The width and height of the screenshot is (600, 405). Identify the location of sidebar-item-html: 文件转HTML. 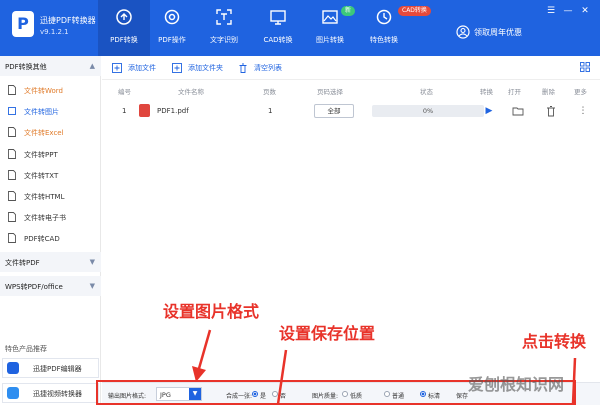
(50, 196).